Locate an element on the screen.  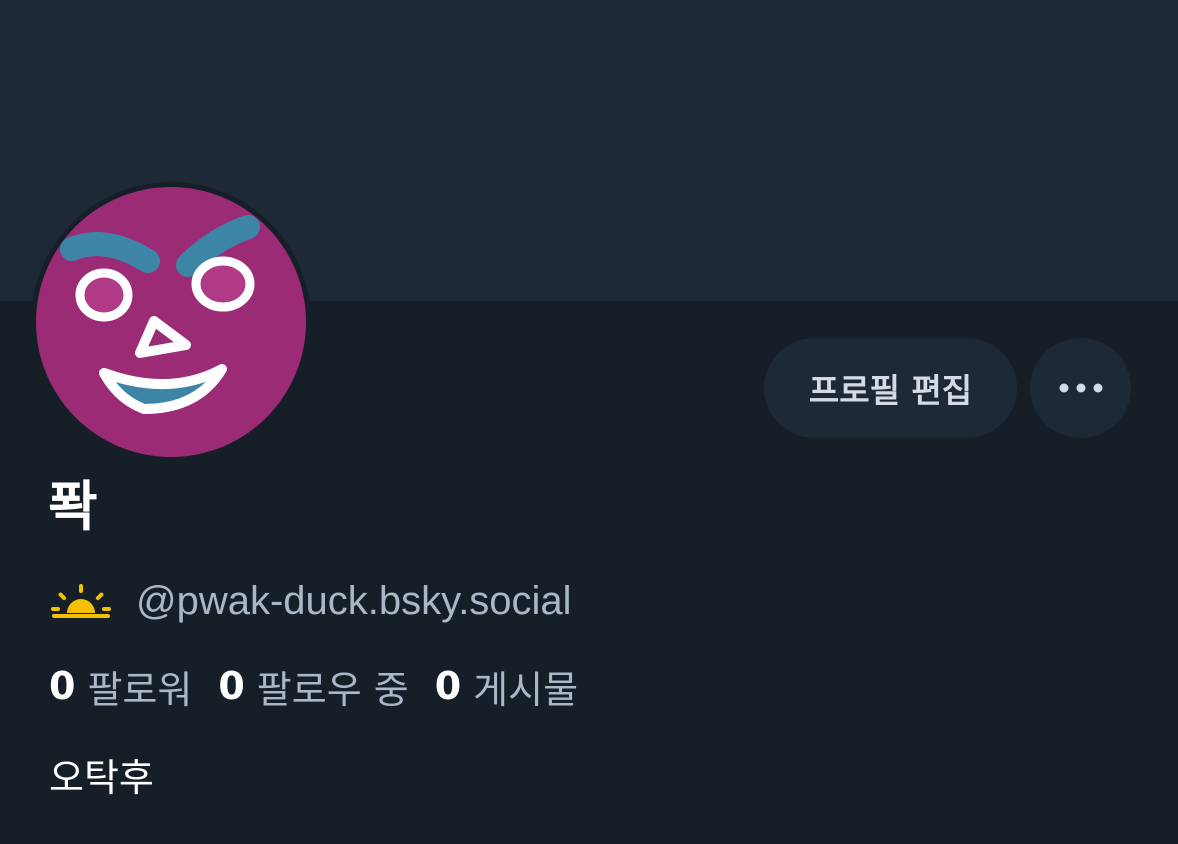
following-count: 0 is located at coordinates (231, 686).